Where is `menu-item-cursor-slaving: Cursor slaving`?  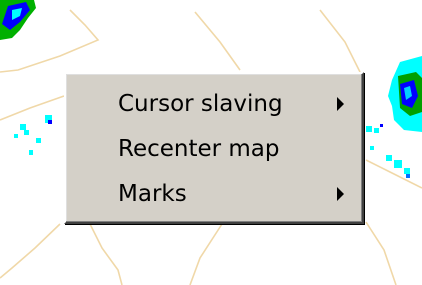
menu-item-cursor-slaving: Cursor slaving is located at coordinates (214, 104).